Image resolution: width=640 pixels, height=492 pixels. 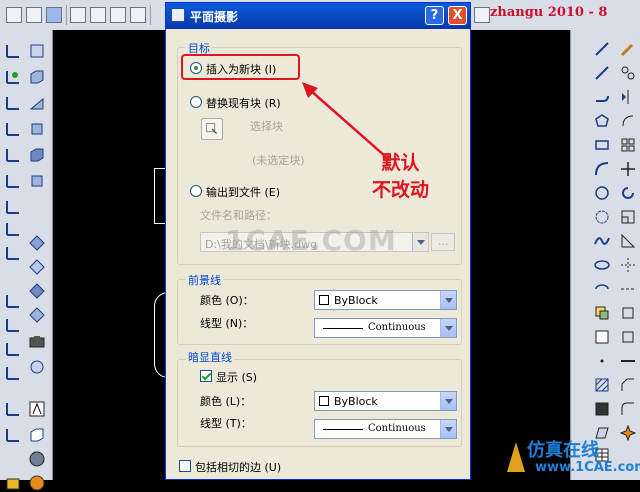 What do you see at coordinates (482, 15) in the screenshot?
I see `properties-icon` at bounding box center [482, 15].